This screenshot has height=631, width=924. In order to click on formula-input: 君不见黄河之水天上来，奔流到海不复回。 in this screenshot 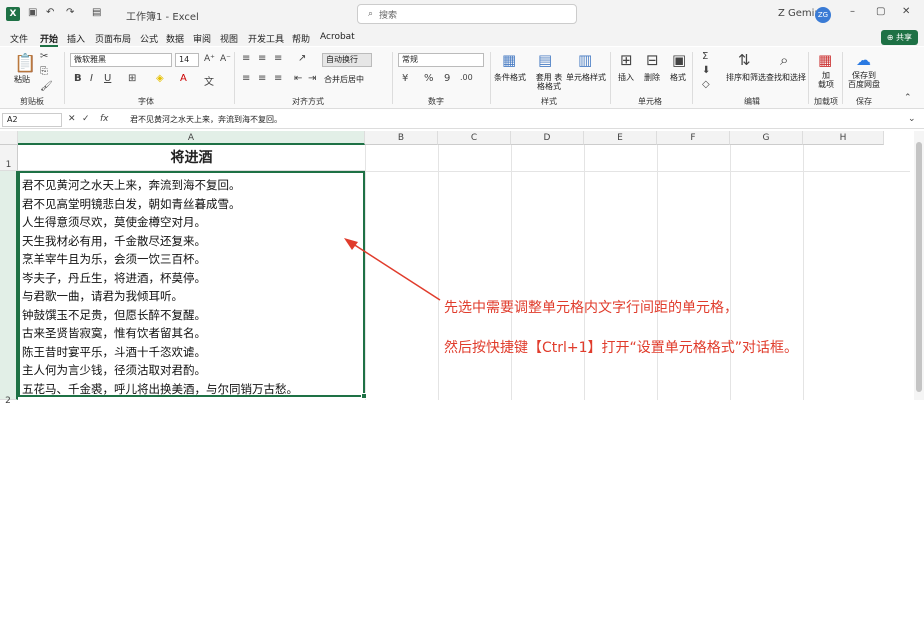, I will do `click(206, 119)`.